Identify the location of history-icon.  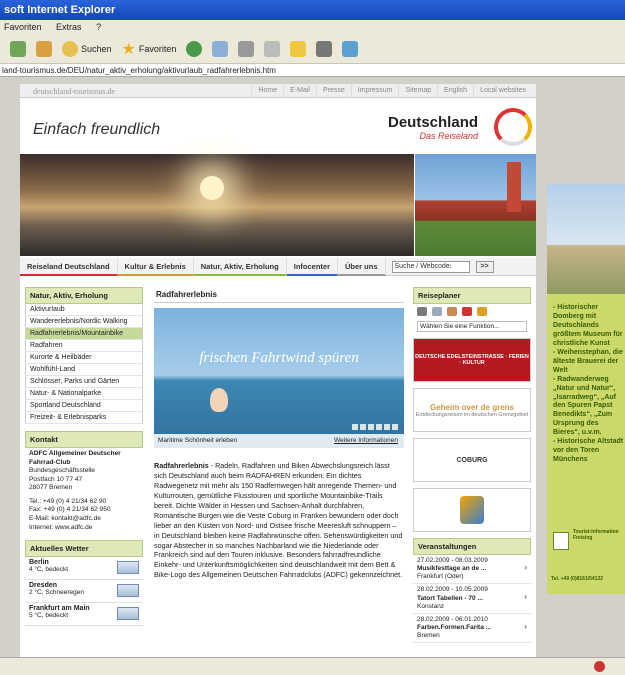
(194, 48).